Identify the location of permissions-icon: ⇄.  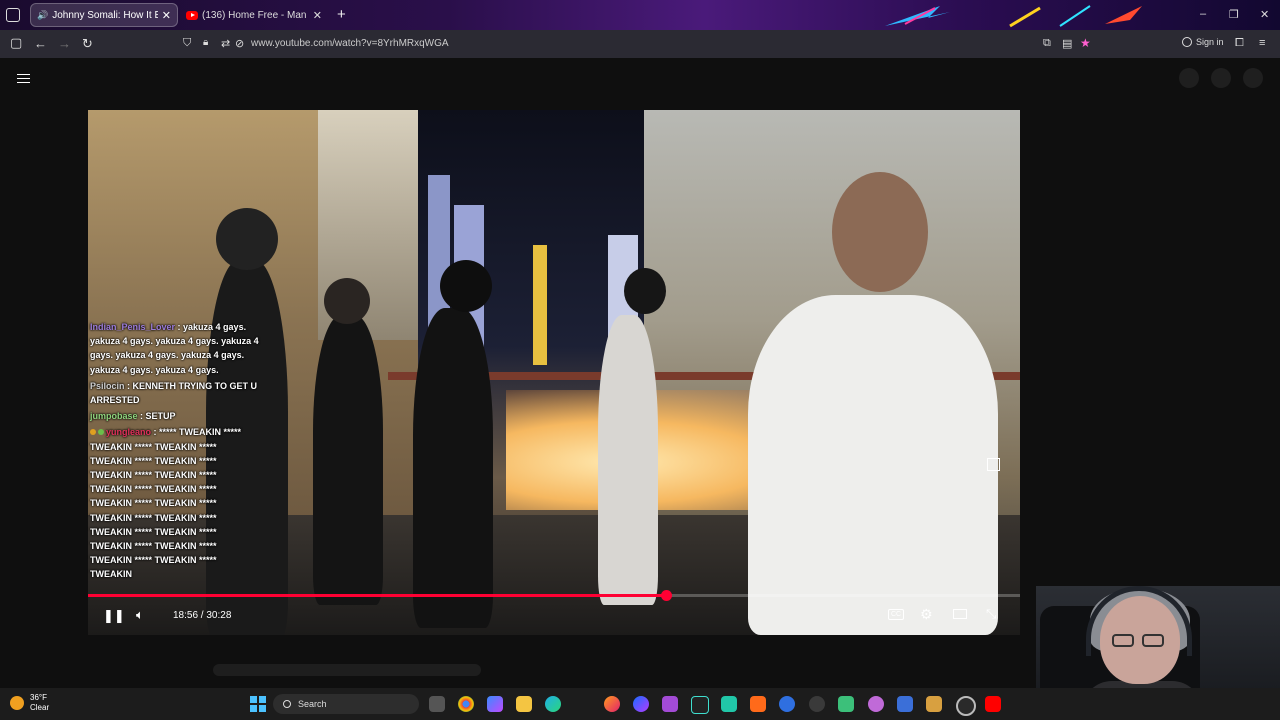
(225, 43).